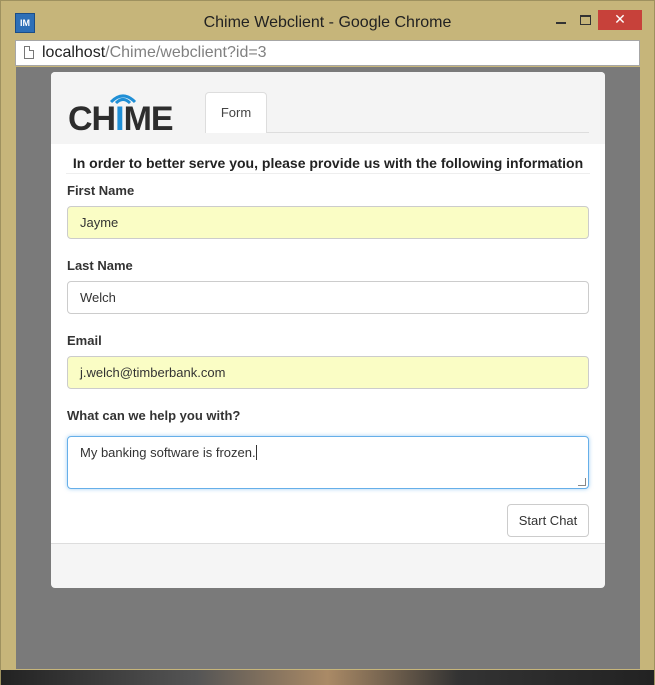 This screenshot has width=655, height=685. I want to click on first-name-input: Jayme, so click(328, 222).